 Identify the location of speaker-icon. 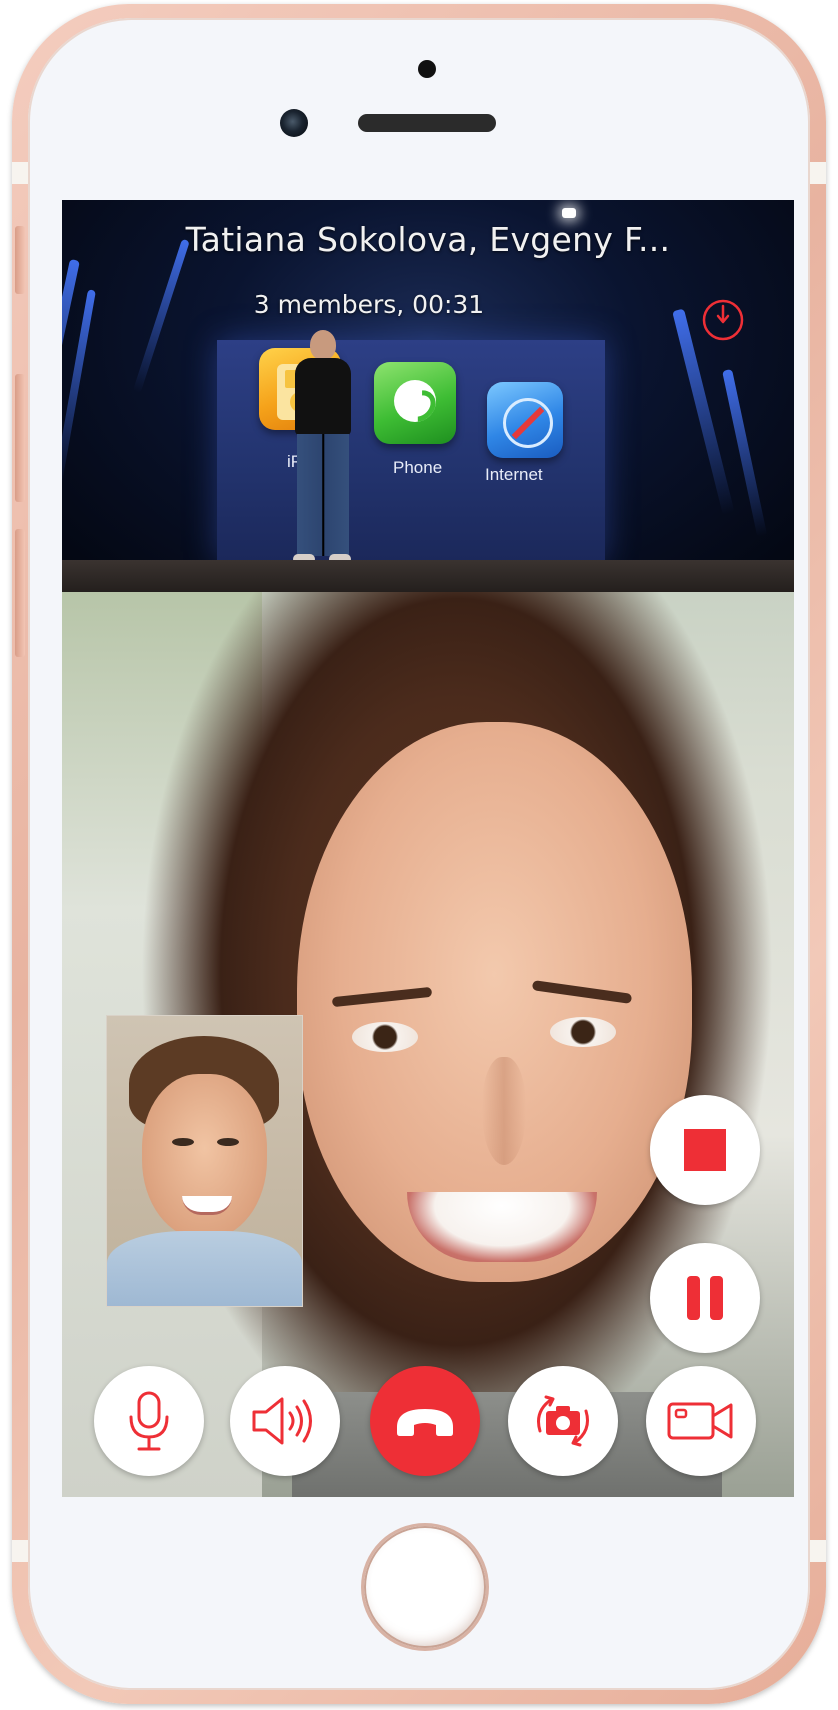
(282, 1421).